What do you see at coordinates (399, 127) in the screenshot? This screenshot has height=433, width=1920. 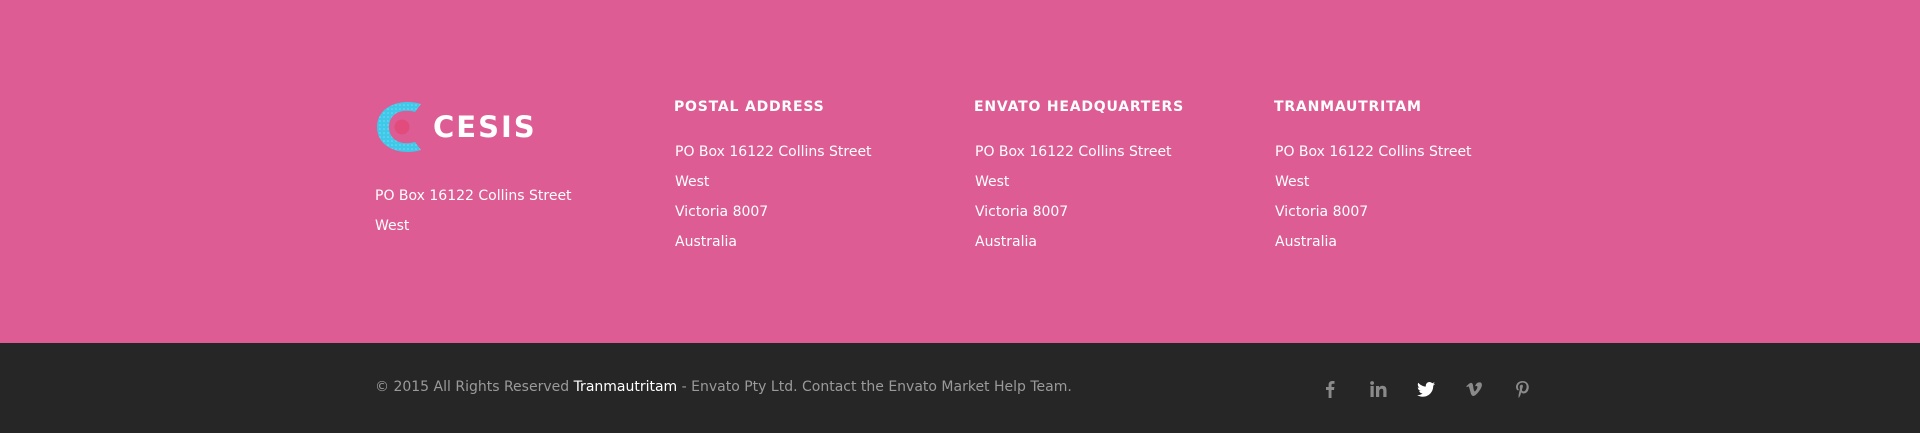 I see `logo-mark-icon` at bounding box center [399, 127].